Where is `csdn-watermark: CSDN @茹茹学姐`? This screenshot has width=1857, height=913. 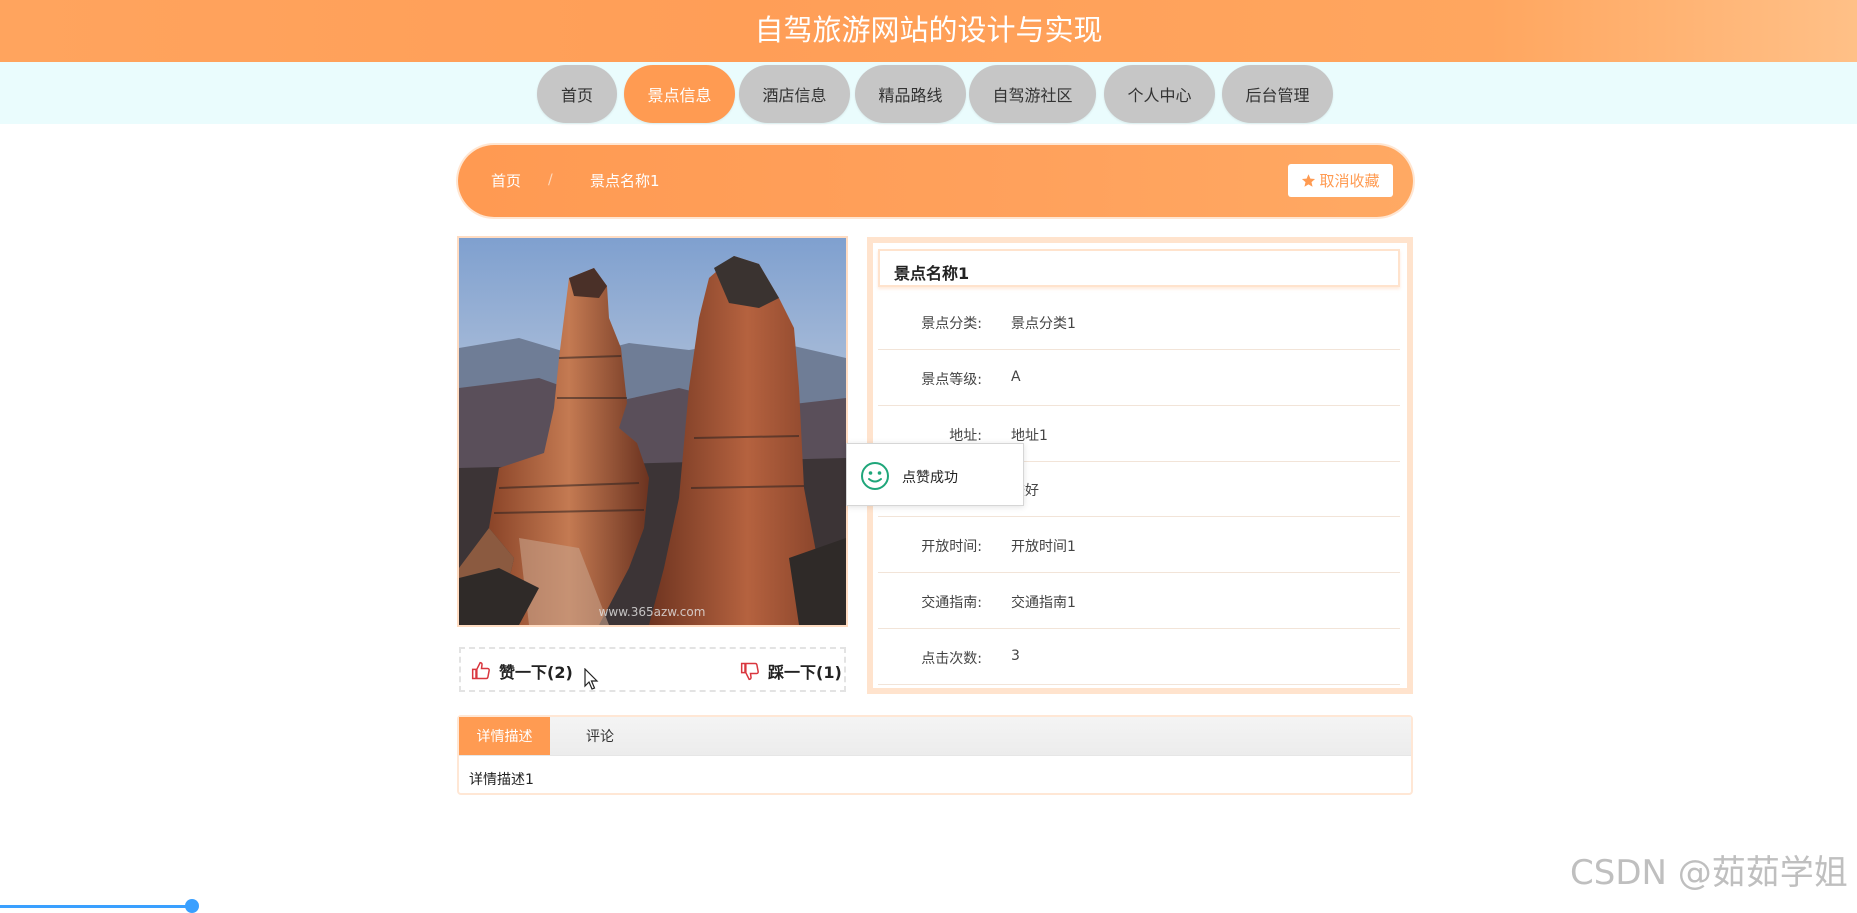 csdn-watermark: CSDN @茹茹学姐 is located at coordinates (1709, 873).